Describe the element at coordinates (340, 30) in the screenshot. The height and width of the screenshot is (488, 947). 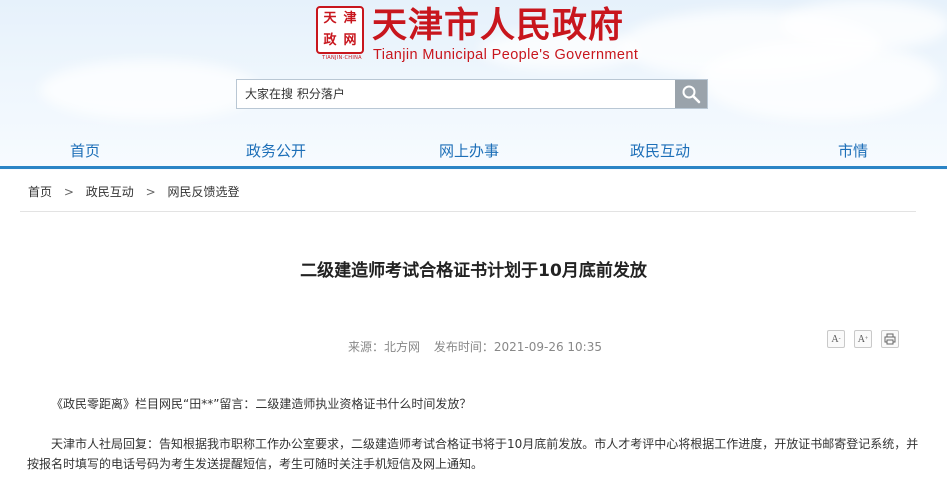
I see `seal-emblem-icon: 天 津 政 网` at that location.